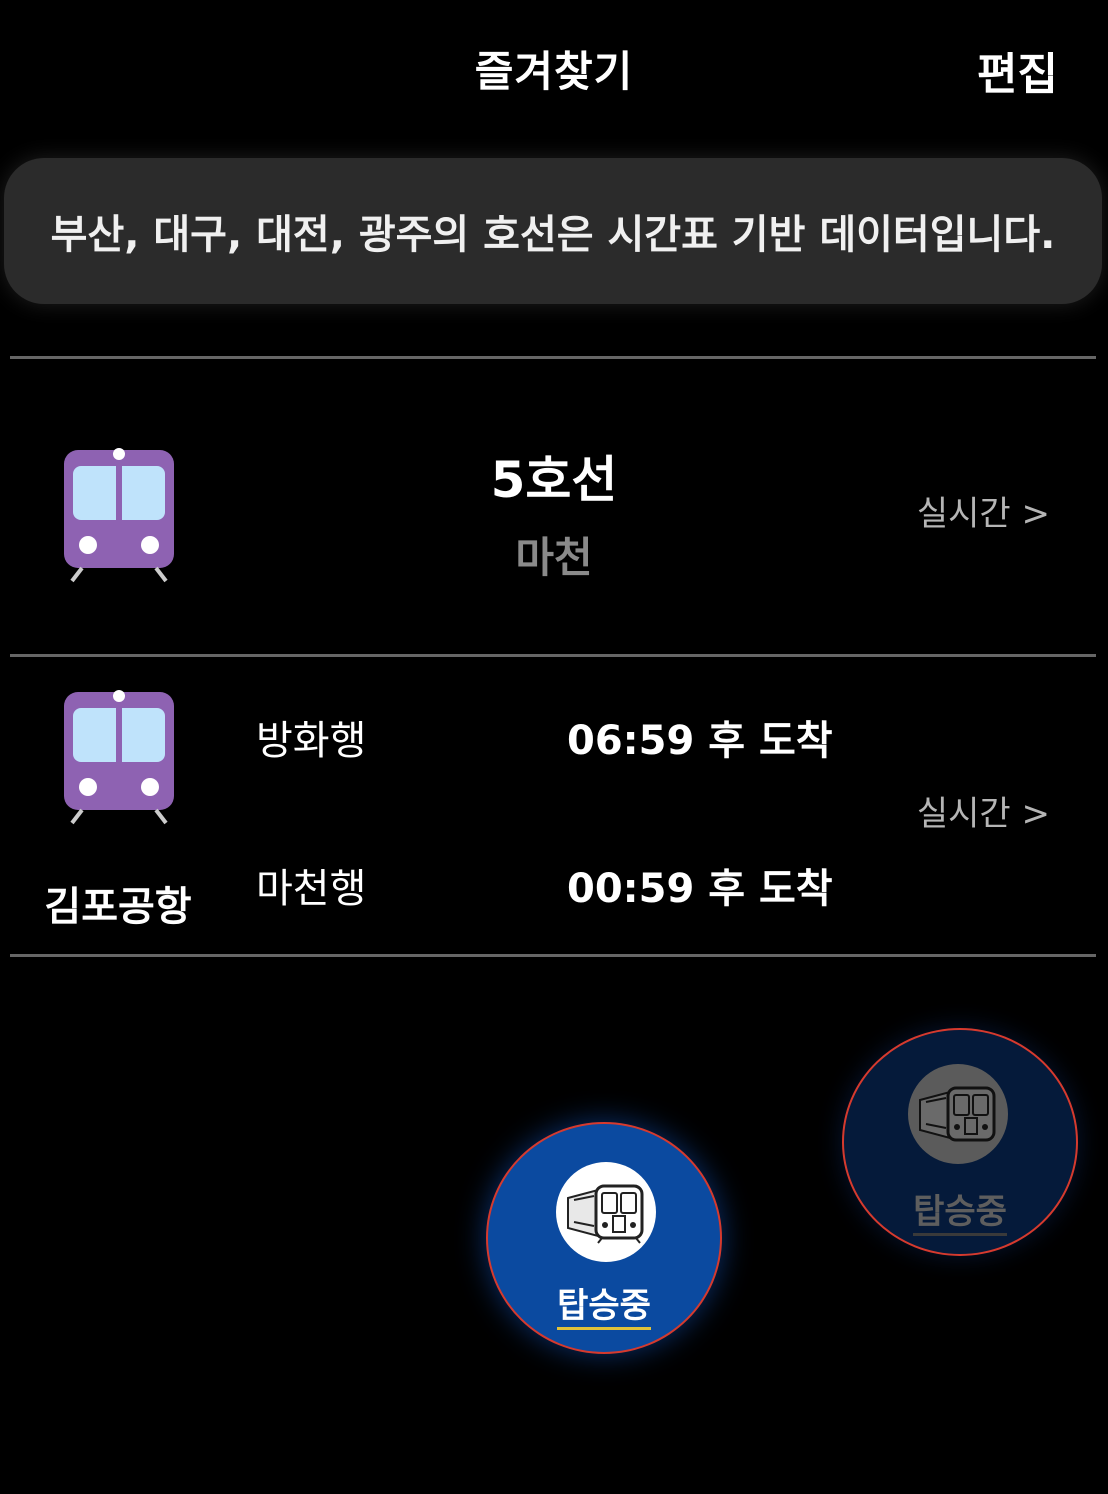  Describe the element at coordinates (119, 757) in the screenshot. I see `train-front-icon` at that location.